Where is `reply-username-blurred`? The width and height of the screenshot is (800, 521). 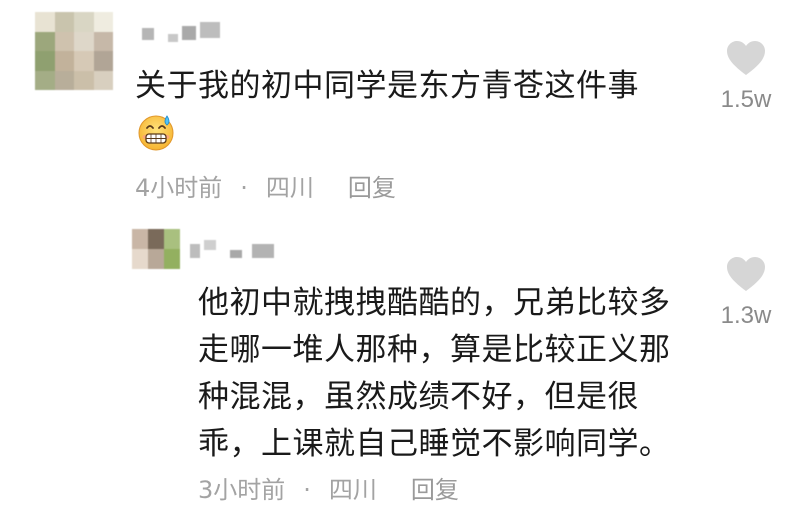
reply-username-blurred is located at coordinates (235, 250).